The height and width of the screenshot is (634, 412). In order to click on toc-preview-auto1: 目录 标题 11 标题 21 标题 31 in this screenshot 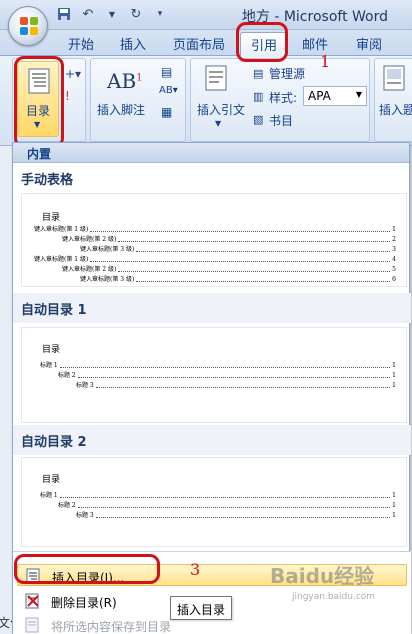, I will do `click(214, 375)`.